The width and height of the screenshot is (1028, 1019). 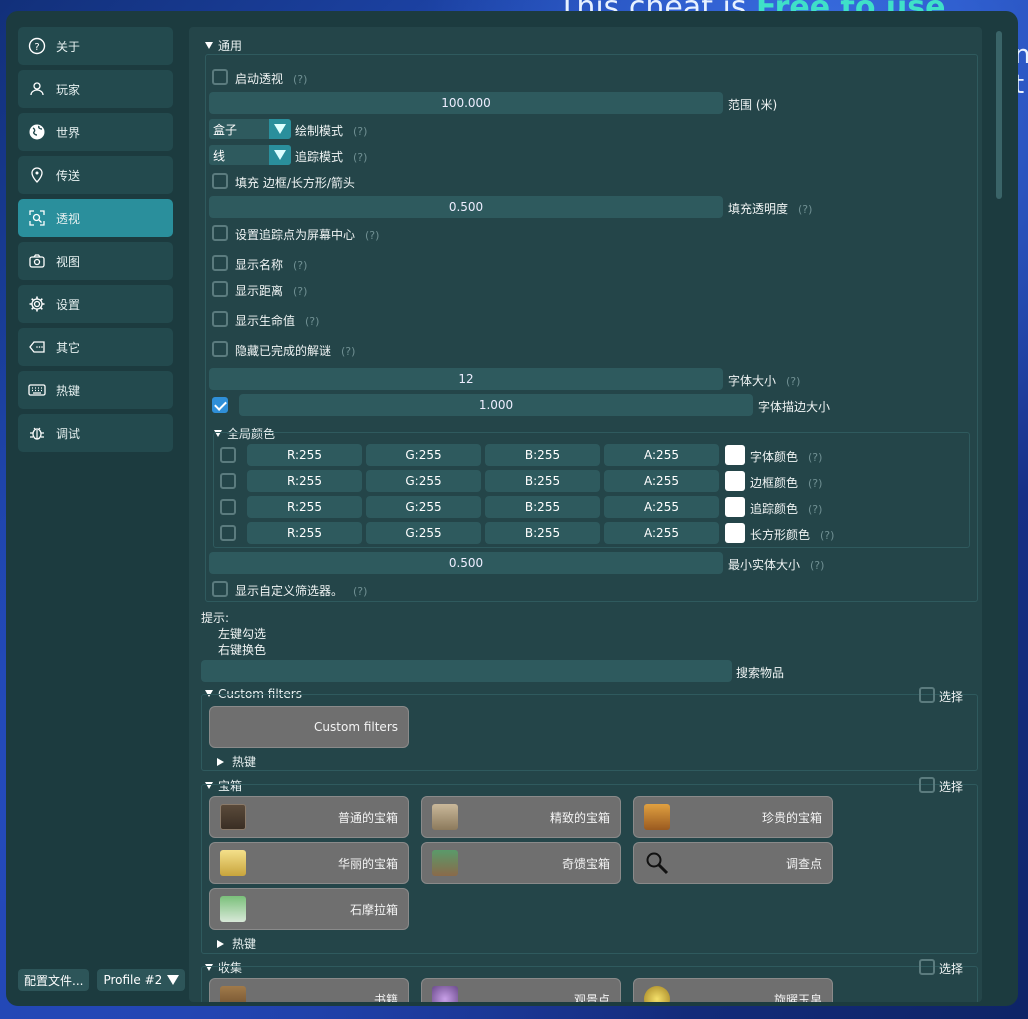 What do you see at coordinates (760, 673) in the screenshot?
I see `search-items-label: 搜索物品` at bounding box center [760, 673].